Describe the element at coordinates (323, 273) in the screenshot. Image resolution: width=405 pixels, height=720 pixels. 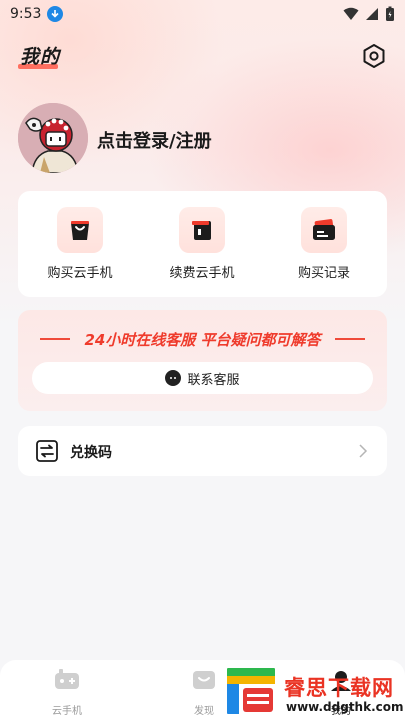
I see `purchase-records-label: 购买记录` at that location.